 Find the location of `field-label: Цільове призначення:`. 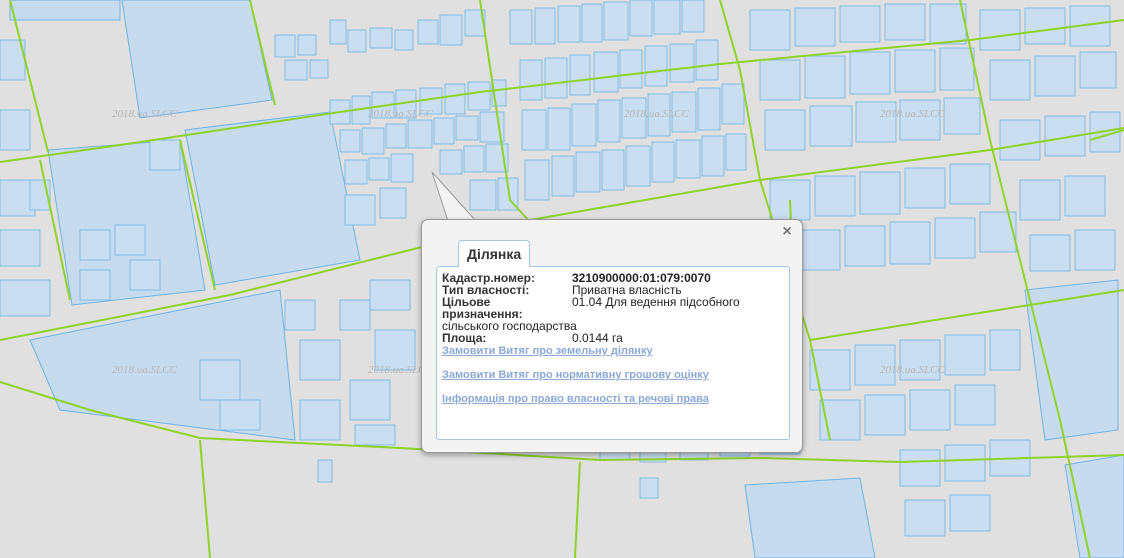

field-label: Цільове призначення: is located at coordinates (482, 308).